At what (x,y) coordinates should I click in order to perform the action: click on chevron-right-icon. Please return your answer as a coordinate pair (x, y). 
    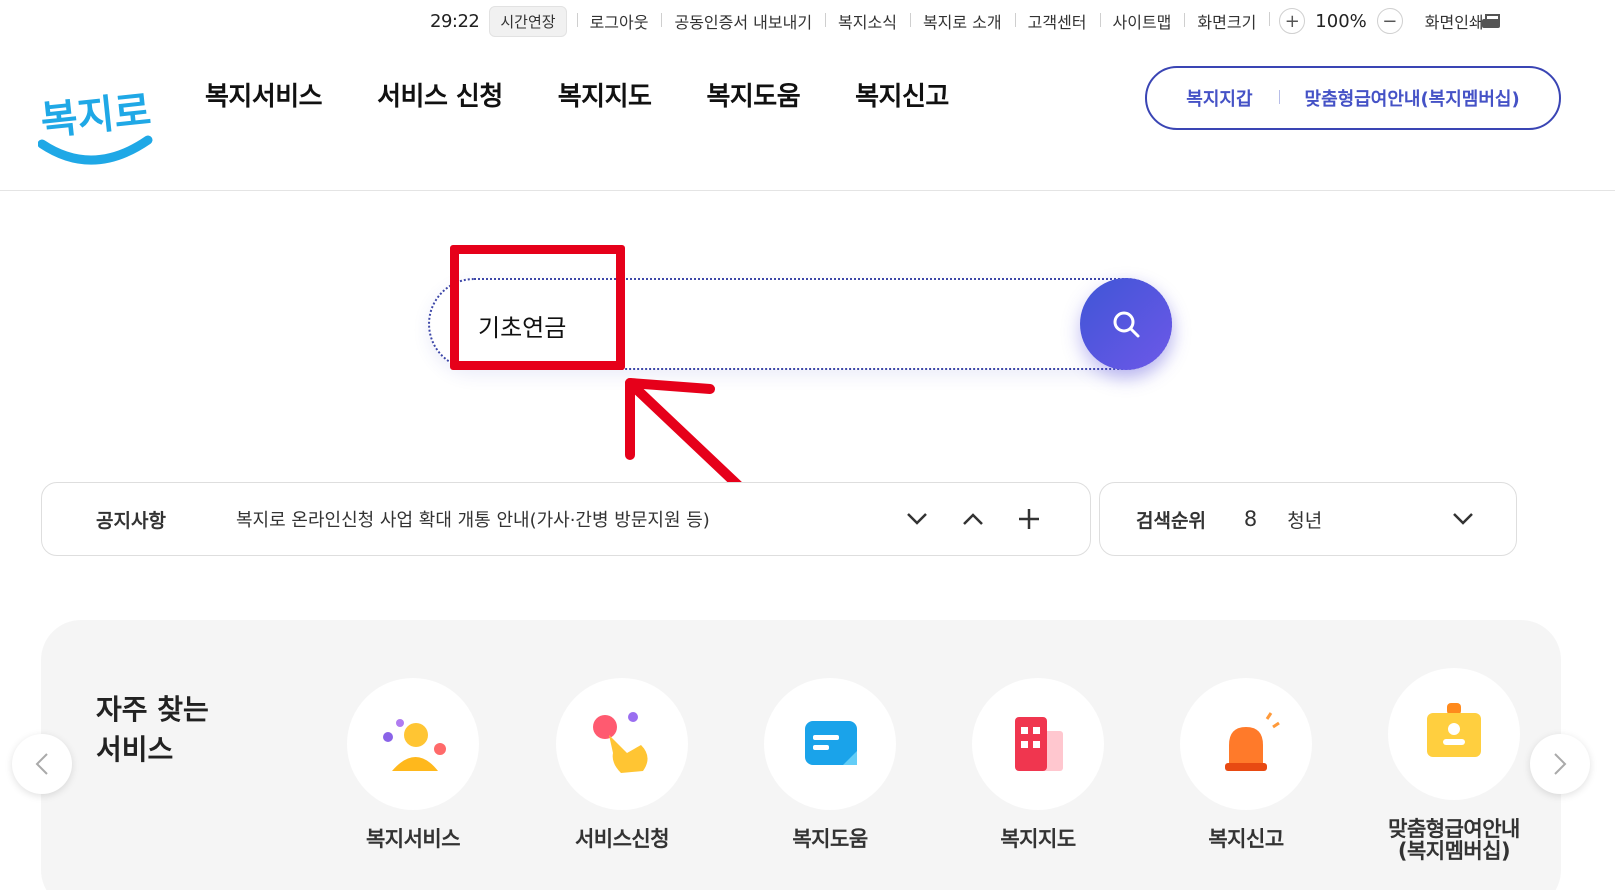
    Looking at the image, I should click on (1560, 764).